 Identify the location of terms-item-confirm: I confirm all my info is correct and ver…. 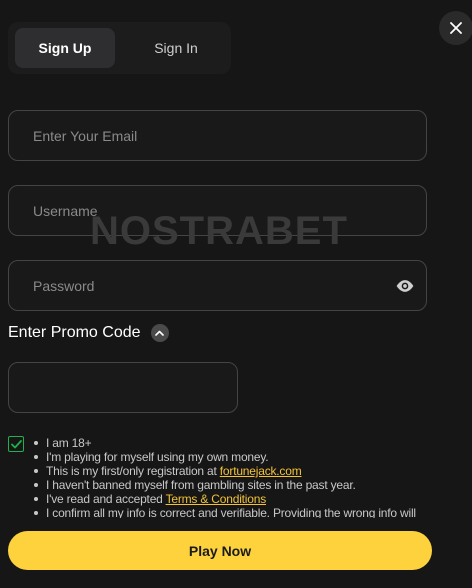
(232, 512).